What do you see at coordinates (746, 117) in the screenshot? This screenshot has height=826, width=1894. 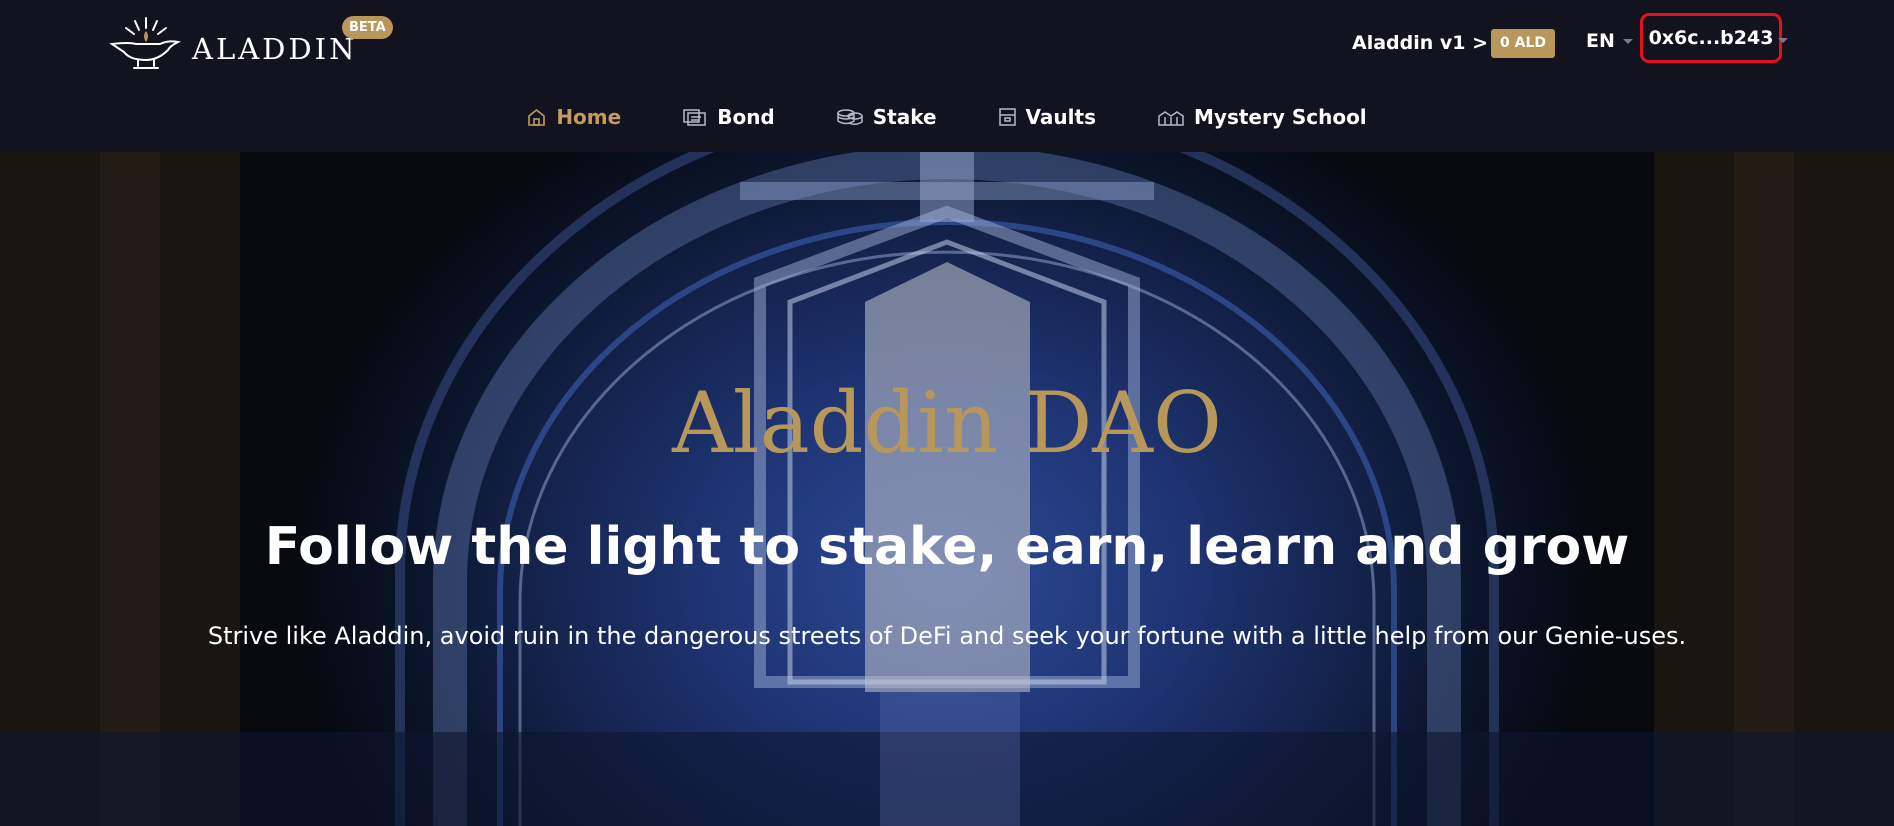 I see `nav-item-label: Bond` at bounding box center [746, 117].